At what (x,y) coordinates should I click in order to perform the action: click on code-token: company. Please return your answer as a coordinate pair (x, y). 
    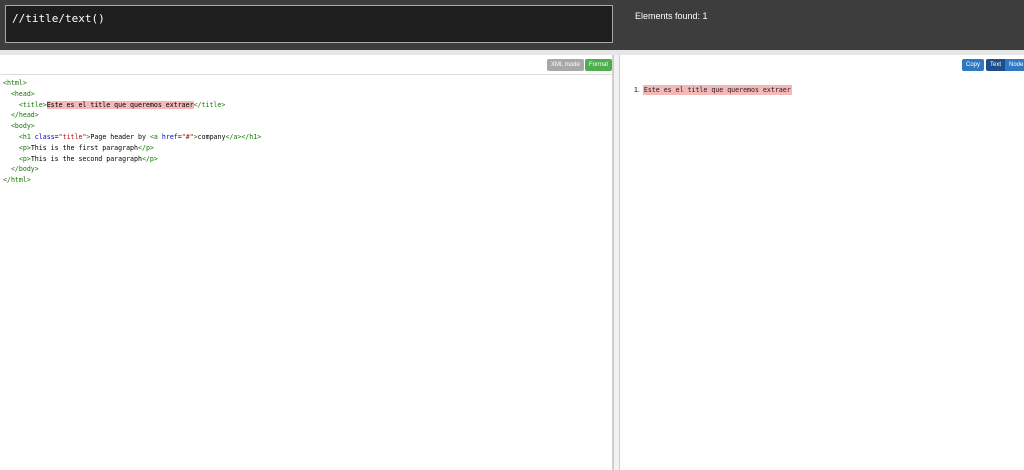
    Looking at the image, I should click on (211, 136).